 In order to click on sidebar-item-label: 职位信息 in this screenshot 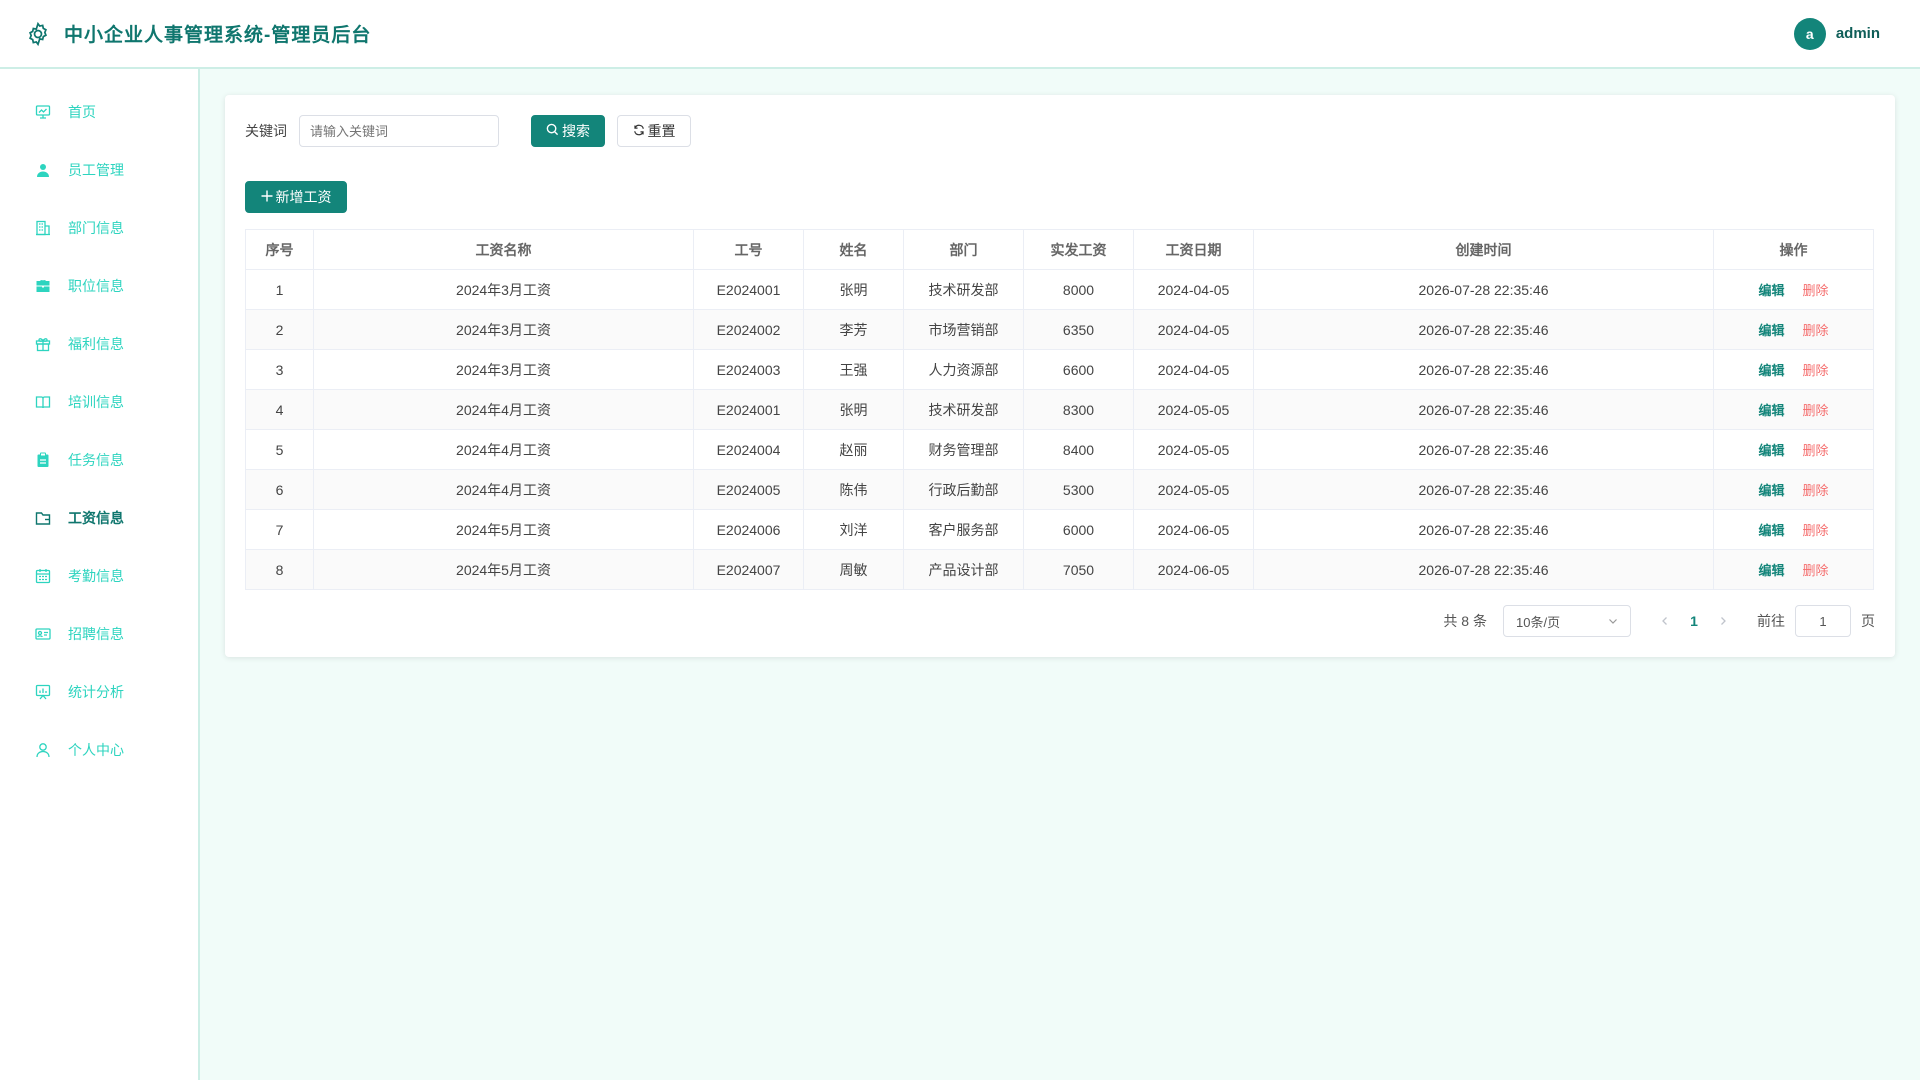, I will do `click(96, 286)`.